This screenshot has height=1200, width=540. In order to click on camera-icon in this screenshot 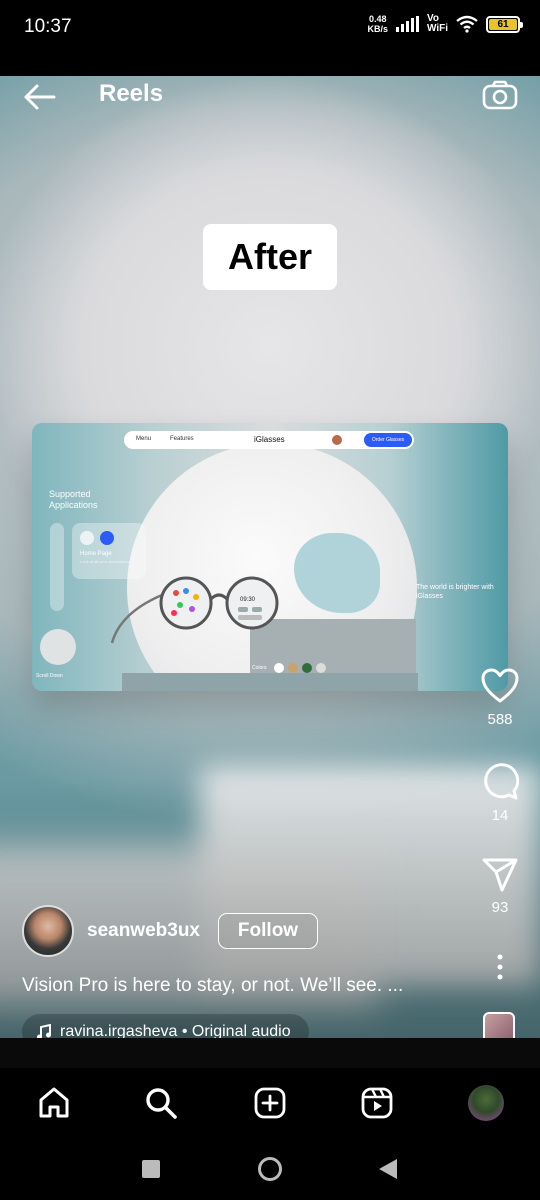, I will do `click(500, 95)`.